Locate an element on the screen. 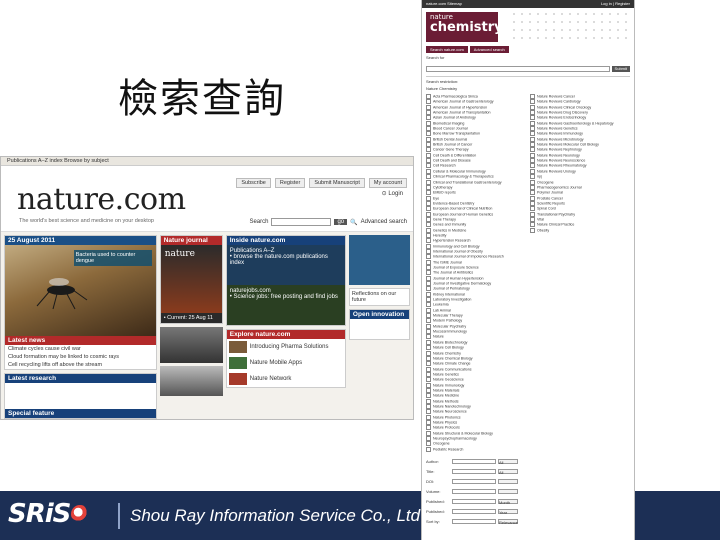 Image resolution: width=720 pixels, height=540 pixels. explore-item: Nature Mobile Apps is located at coordinates (286, 363).